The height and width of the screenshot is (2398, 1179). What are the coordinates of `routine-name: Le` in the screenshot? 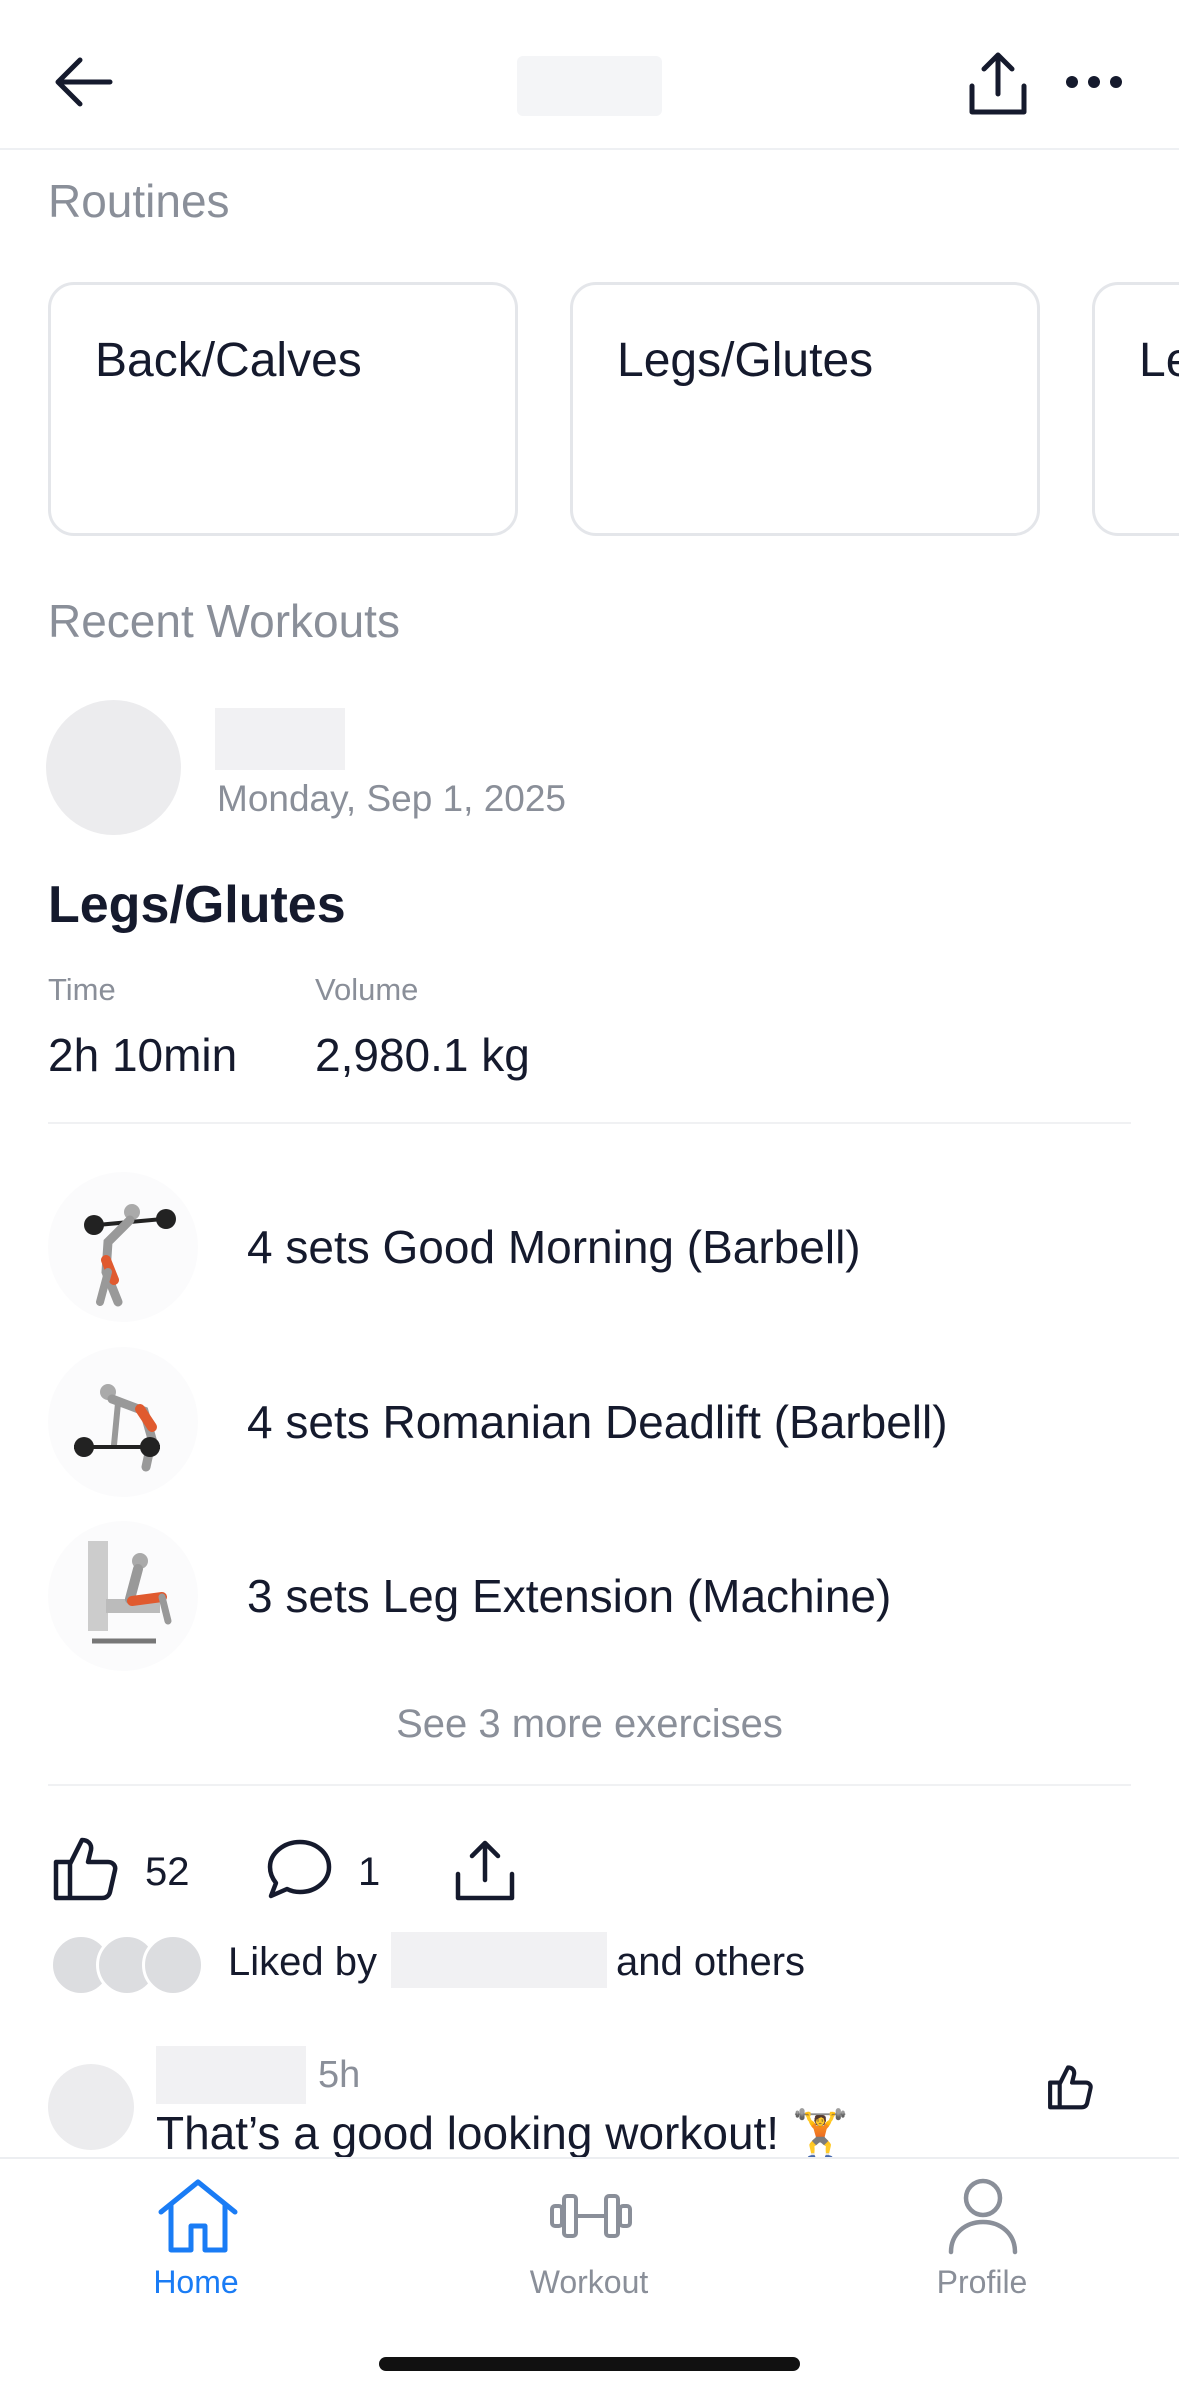 It's located at (1159, 360).